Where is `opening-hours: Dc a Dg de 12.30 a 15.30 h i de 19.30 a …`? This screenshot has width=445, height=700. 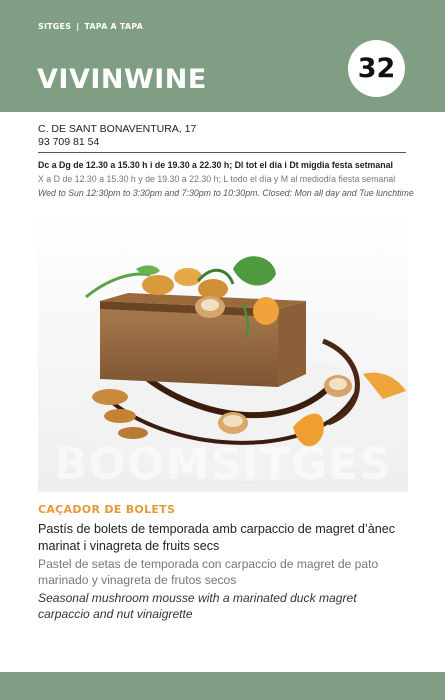 opening-hours: Dc a Dg de 12.30 a 15.30 h i de 19.30 a … is located at coordinates (226, 179).